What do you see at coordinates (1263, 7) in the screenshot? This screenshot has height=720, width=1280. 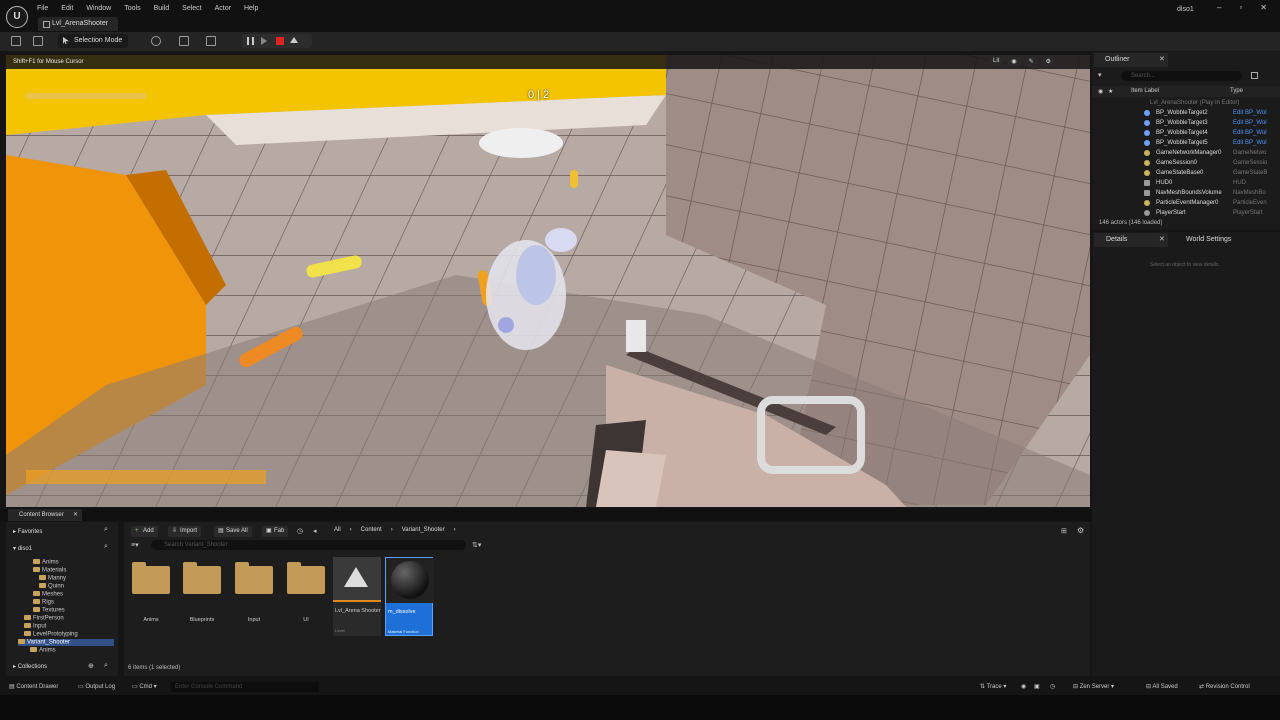 I see `close-icon: ✕` at bounding box center [1263, 7].